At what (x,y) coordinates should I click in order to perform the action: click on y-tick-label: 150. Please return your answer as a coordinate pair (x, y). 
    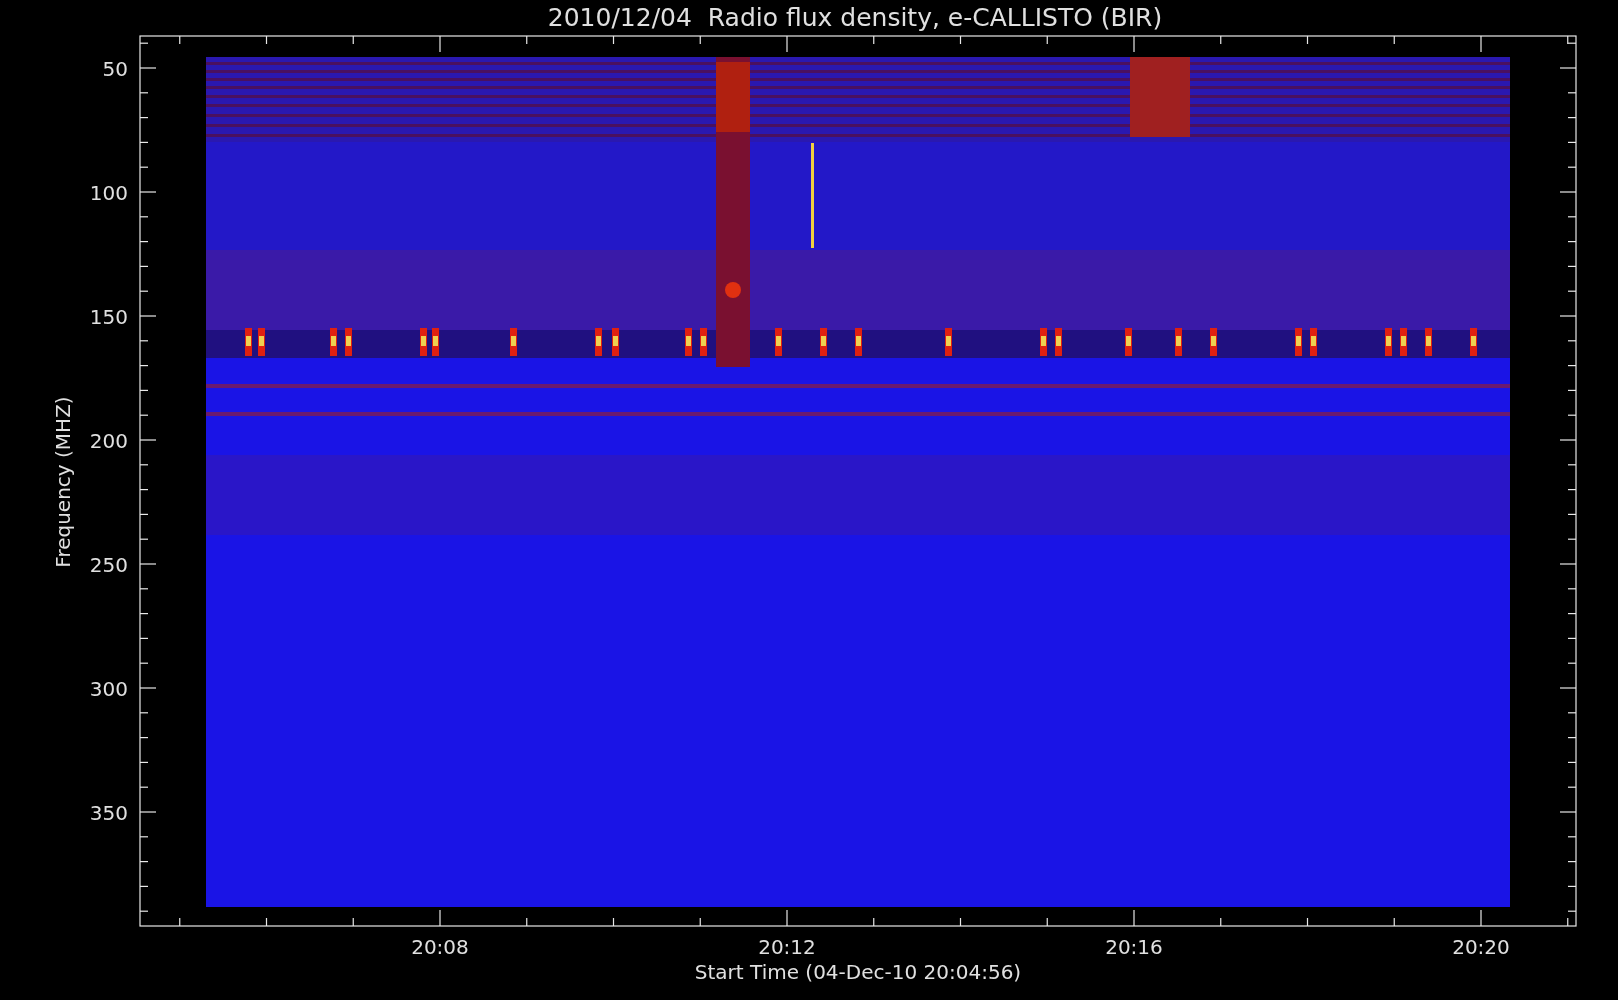
    Looking at the image, I should click on (108, 317).